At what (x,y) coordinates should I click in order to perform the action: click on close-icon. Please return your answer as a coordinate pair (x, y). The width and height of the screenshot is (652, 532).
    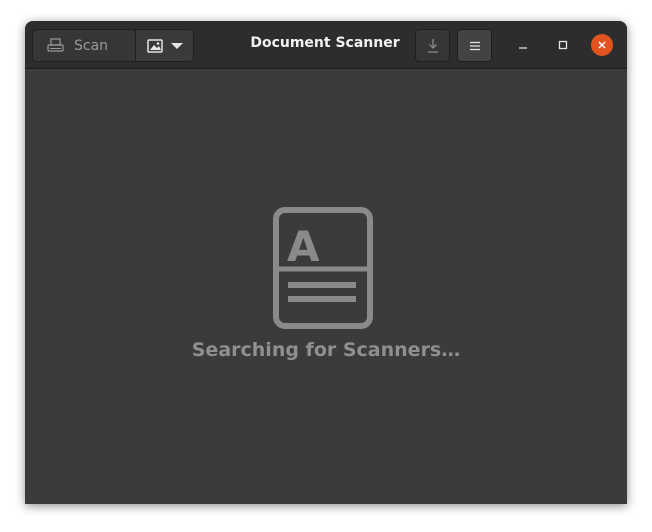
    Looking at the image, I should click on (602, 45).